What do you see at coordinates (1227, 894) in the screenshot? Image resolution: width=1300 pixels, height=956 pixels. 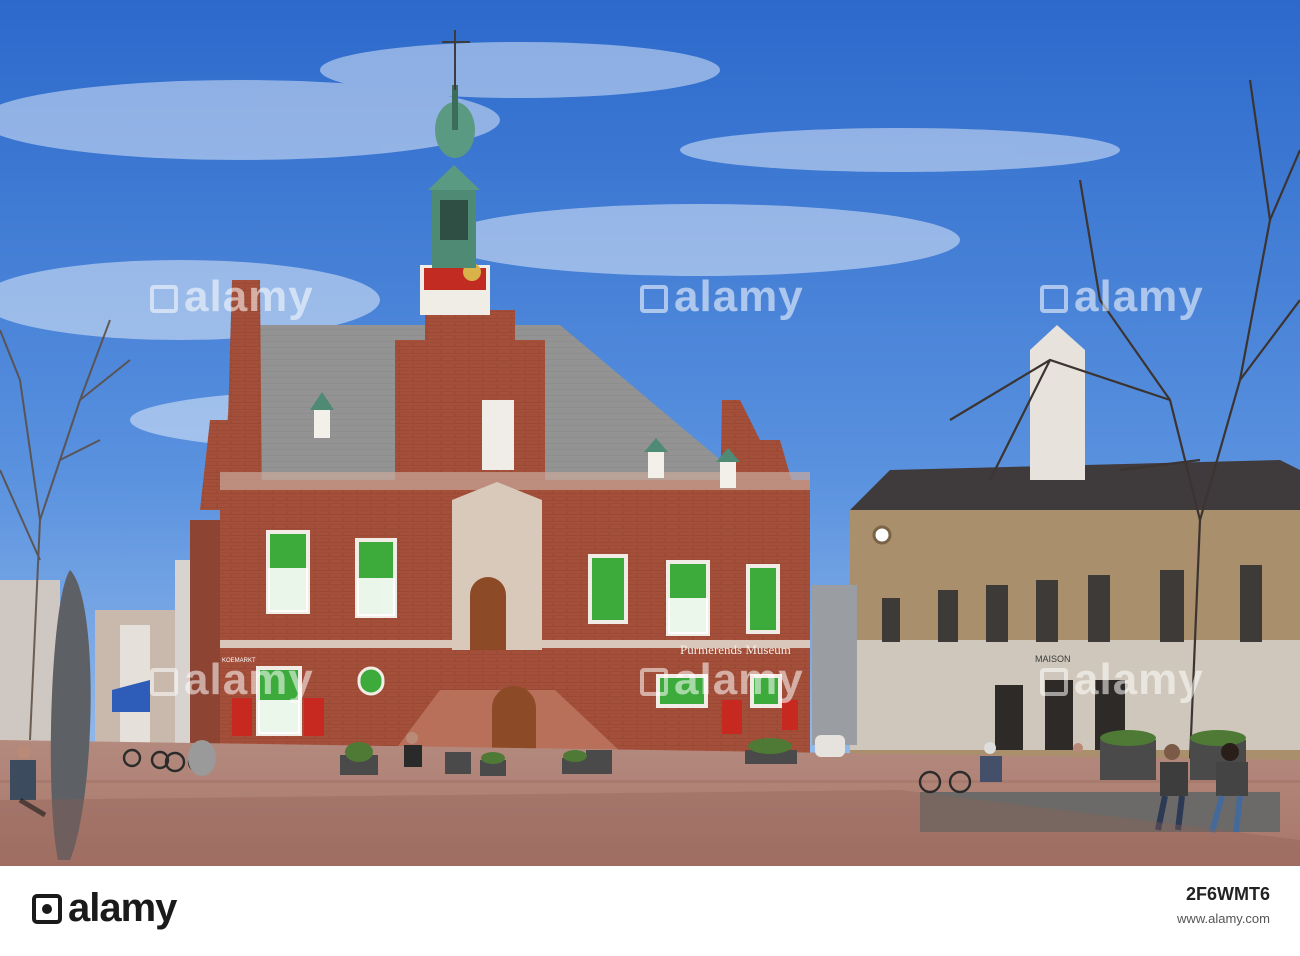 I see `image-id: 2F6WMT6` at bounding box center [1227, 894].